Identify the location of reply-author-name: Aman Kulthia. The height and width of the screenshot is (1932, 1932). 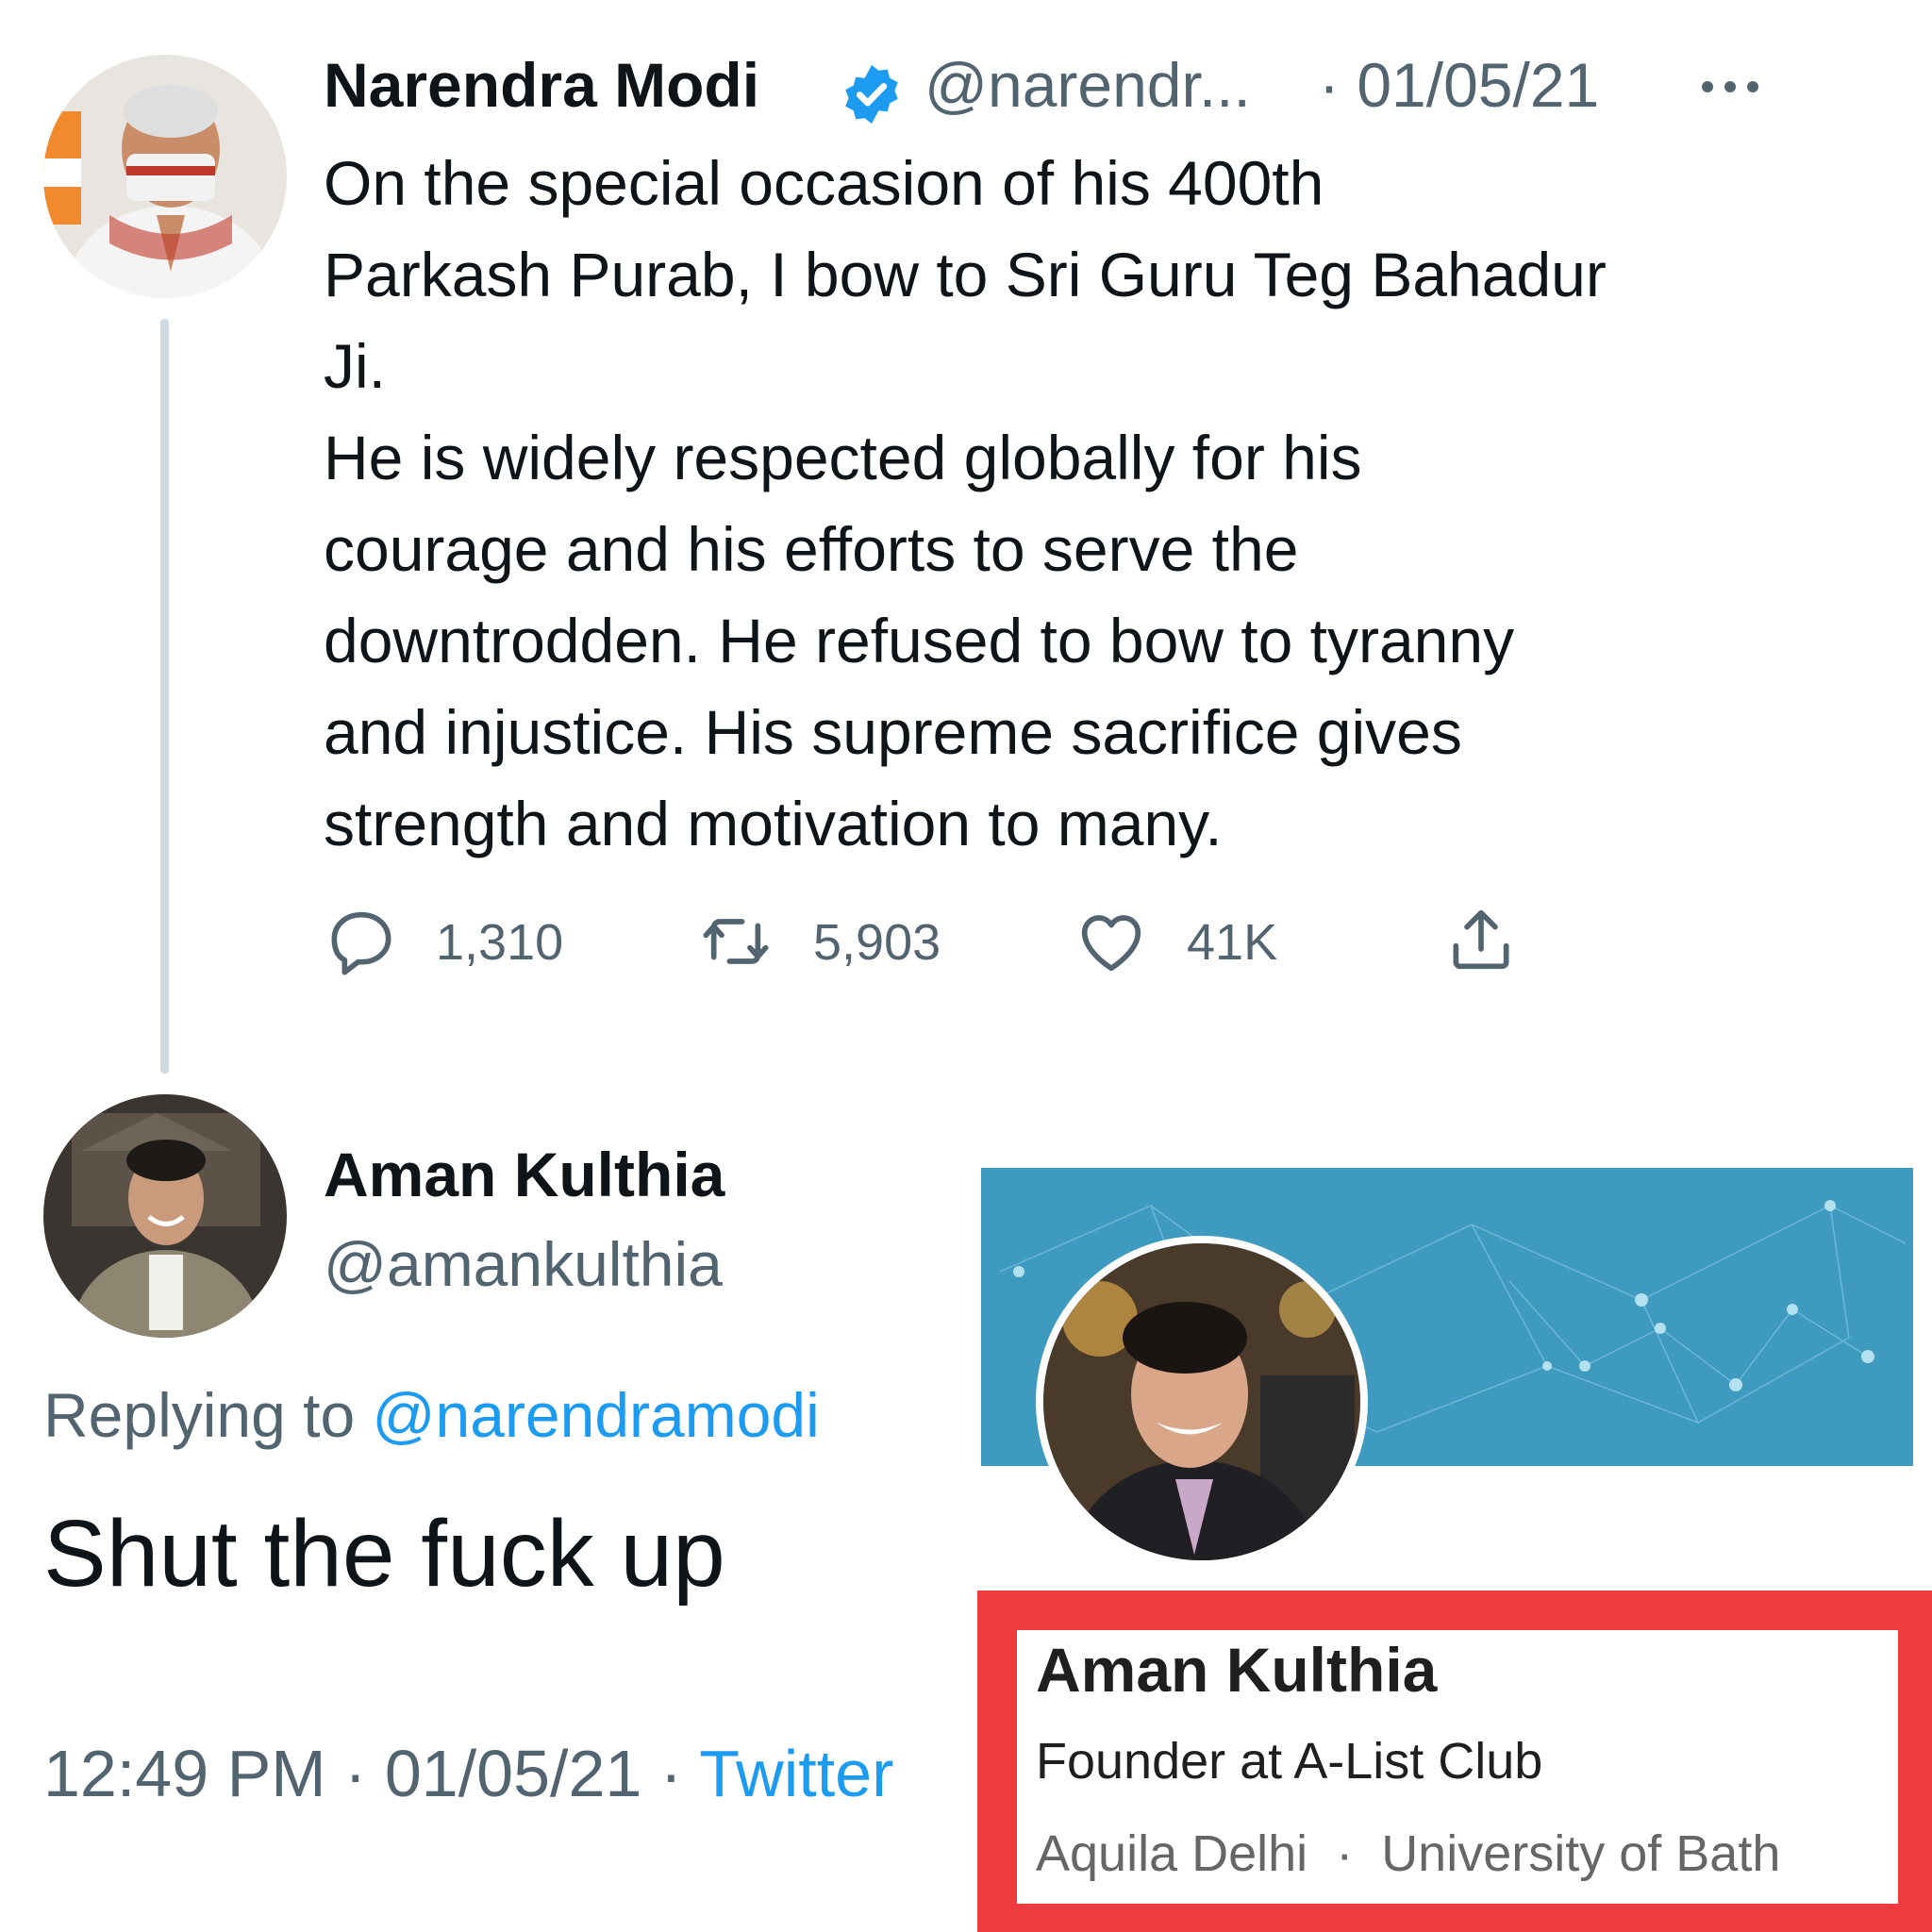
(524, 1174).